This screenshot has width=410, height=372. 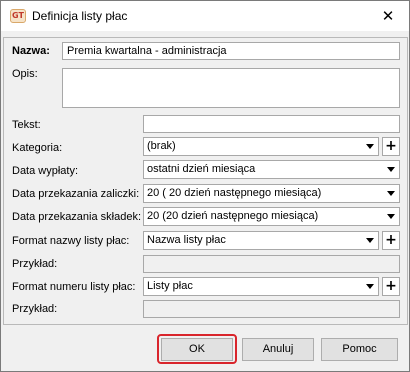 What do you see at coordinates (261, 146) in the screenshot?
I see `kategoria-select: (brak)` at bounding box center [261, 146].